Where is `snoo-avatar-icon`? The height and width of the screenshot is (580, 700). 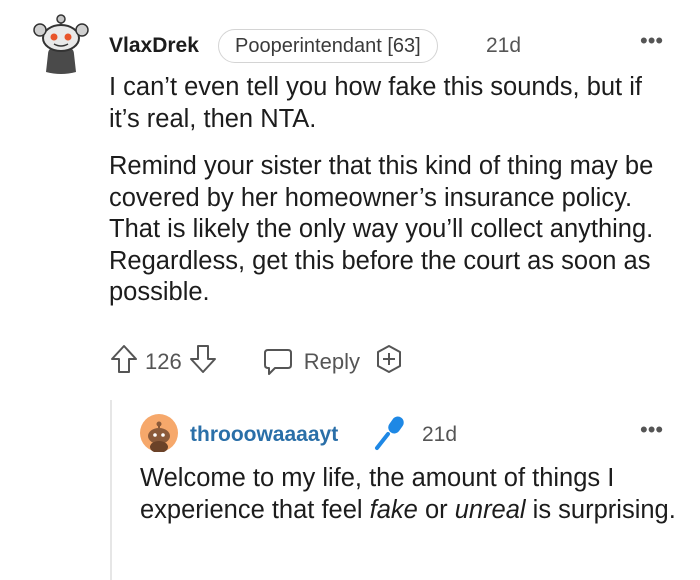 snoo-avatar-icon is located at coordinates (61, 45).